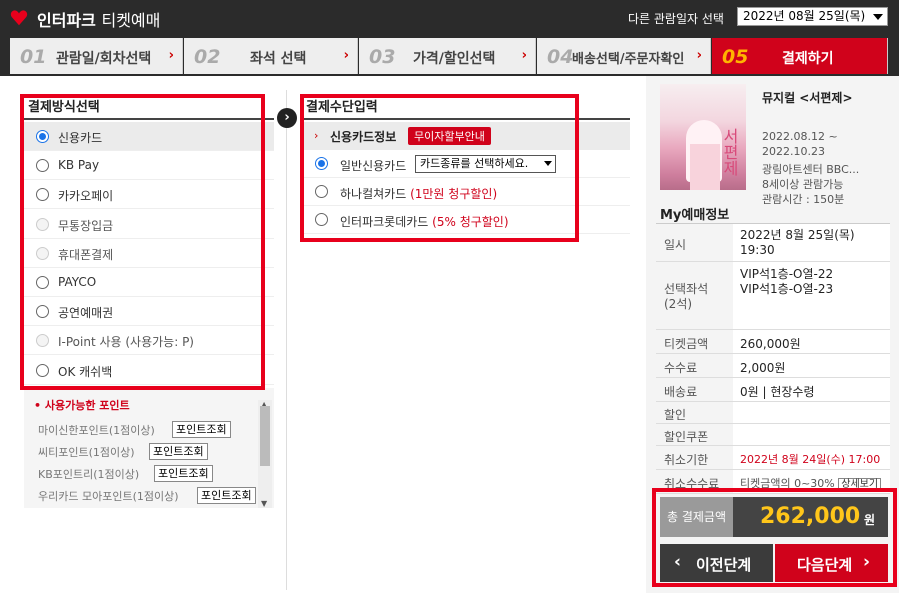 This screenshot has width=899, height=593. I want to click on step-label: 배송선택/주문자확인, so click(628, 59).